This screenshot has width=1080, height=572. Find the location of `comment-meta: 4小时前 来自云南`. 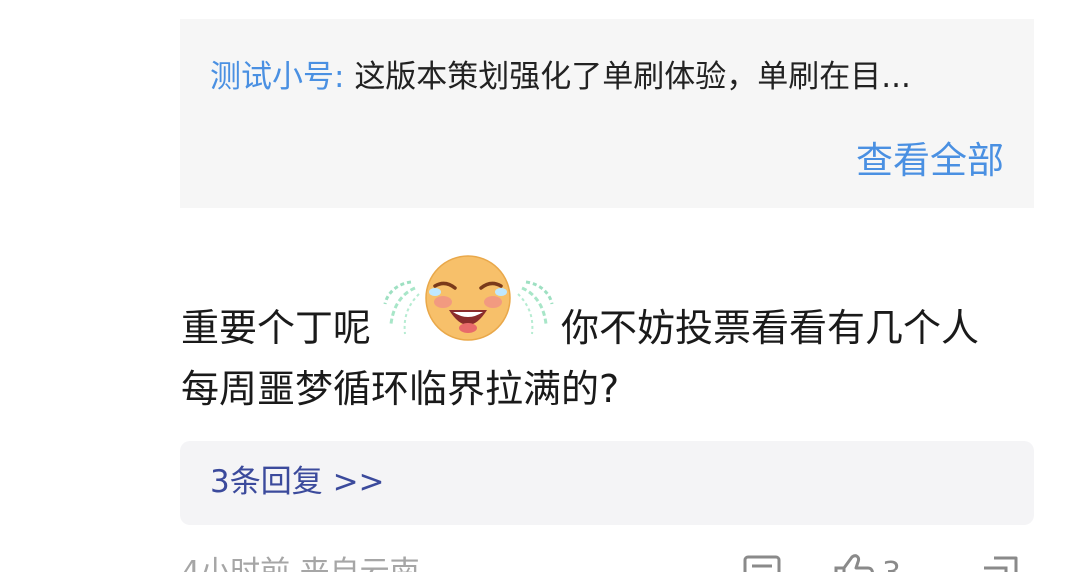

comment-meta: 4小时前 来自云南 is located at coordinates (300, 563).